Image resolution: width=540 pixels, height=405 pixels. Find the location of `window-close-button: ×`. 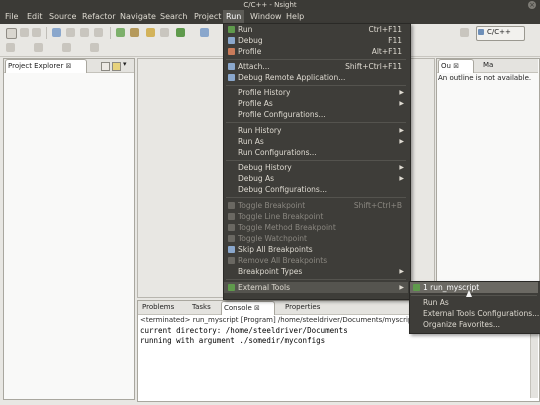

window-close-button: × is located at coordinates (532, 5).